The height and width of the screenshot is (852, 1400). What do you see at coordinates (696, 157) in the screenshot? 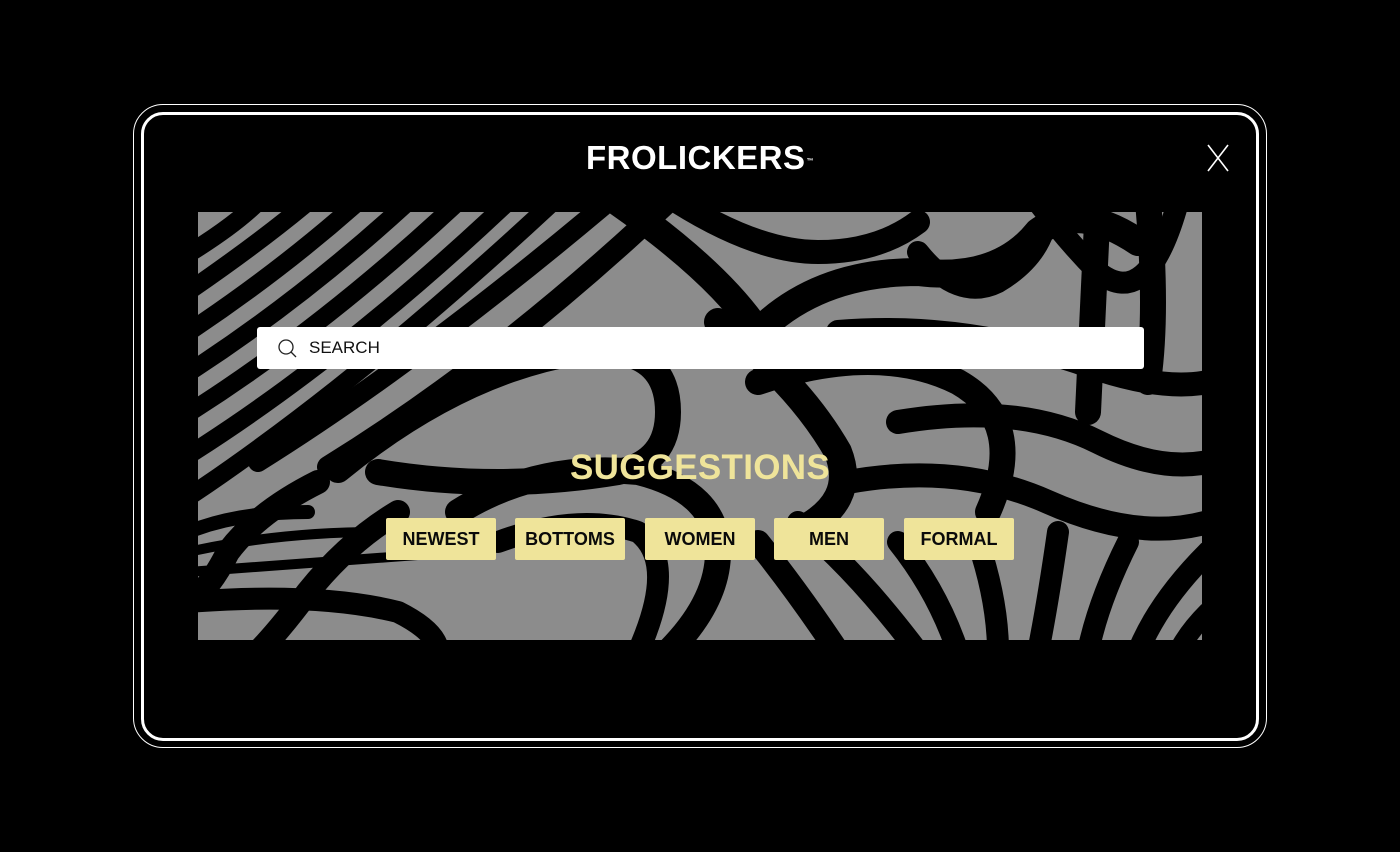
I see `brand-name: FROLICKERS` at bounding box center [696, 157].